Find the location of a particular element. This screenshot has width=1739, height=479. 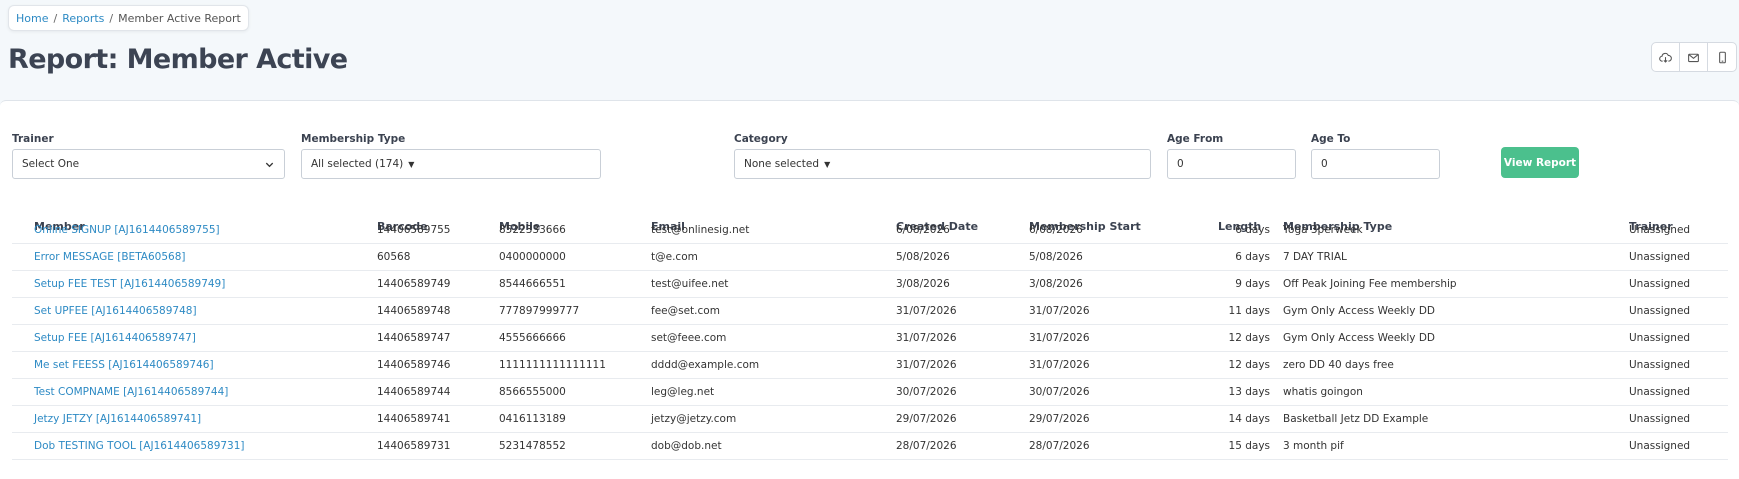

barcode-cell: 14406589755 is located at coordinates (414, 230).